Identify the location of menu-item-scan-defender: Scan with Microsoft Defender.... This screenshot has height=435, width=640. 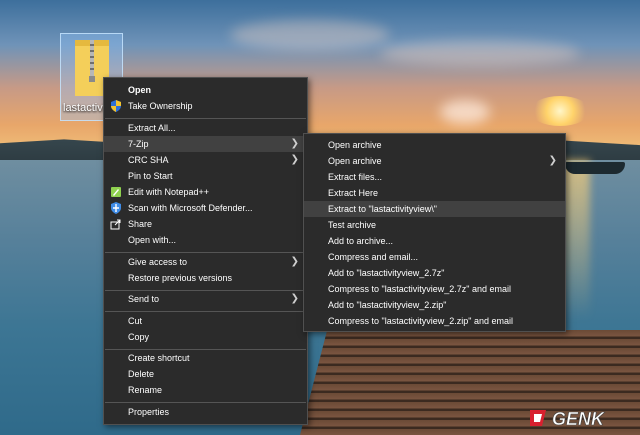
(205, 208).